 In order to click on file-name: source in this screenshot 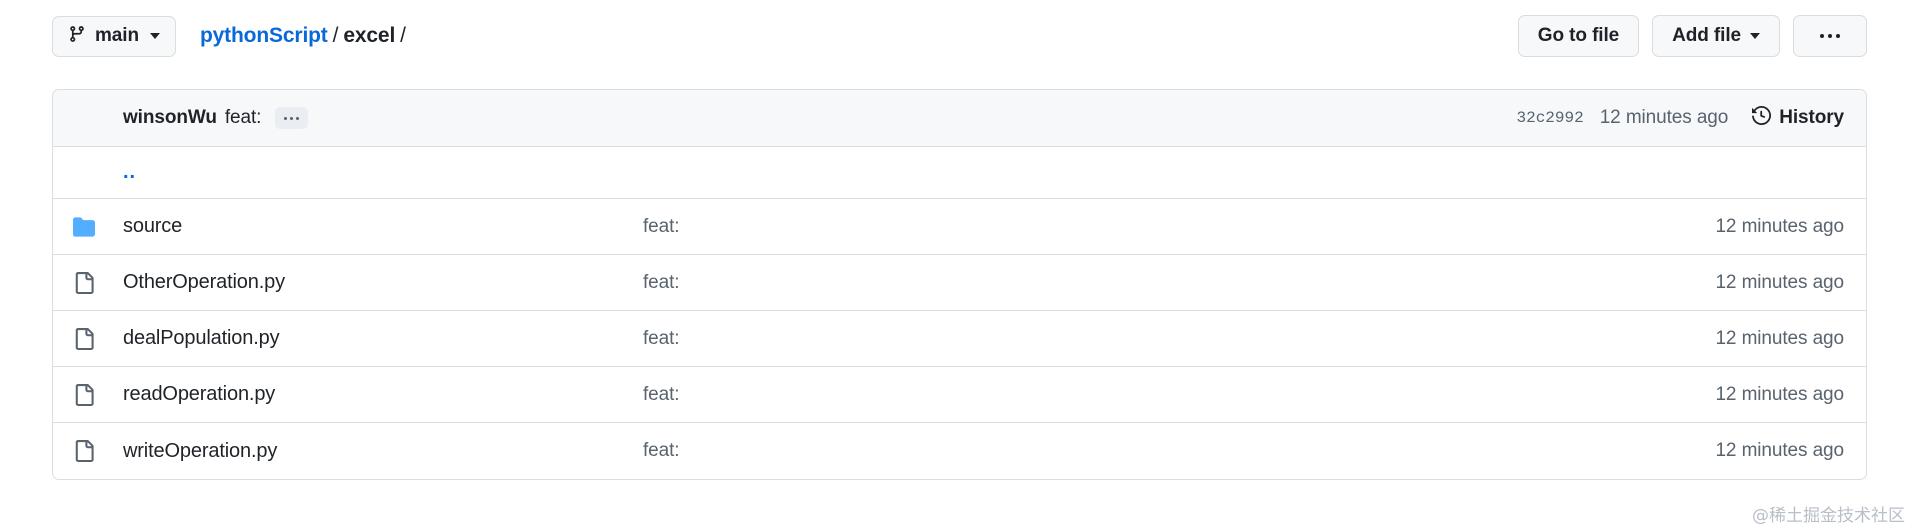, I will do `click(383, 226)`.